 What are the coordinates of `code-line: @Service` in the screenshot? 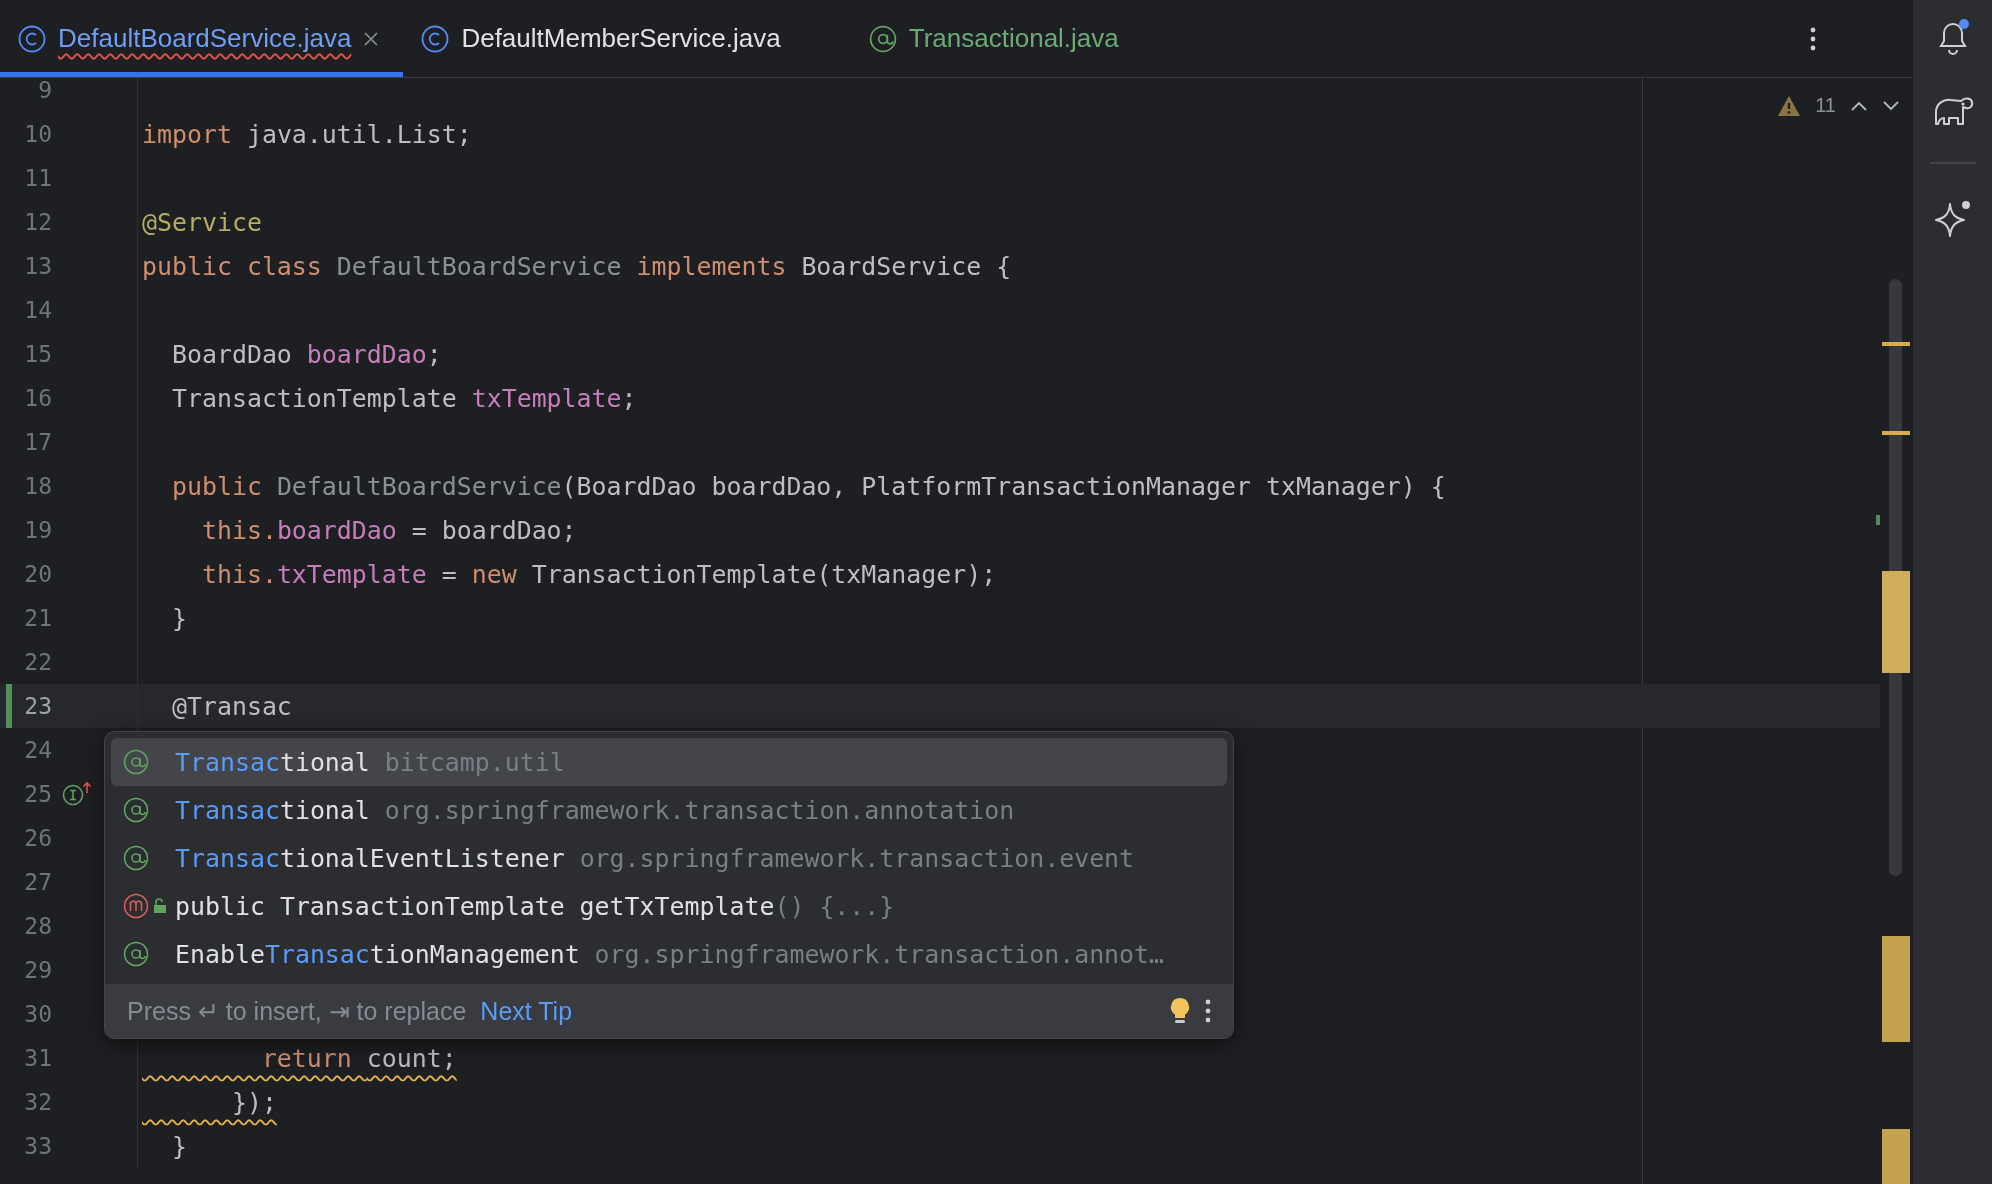 It's located at (202, 222).